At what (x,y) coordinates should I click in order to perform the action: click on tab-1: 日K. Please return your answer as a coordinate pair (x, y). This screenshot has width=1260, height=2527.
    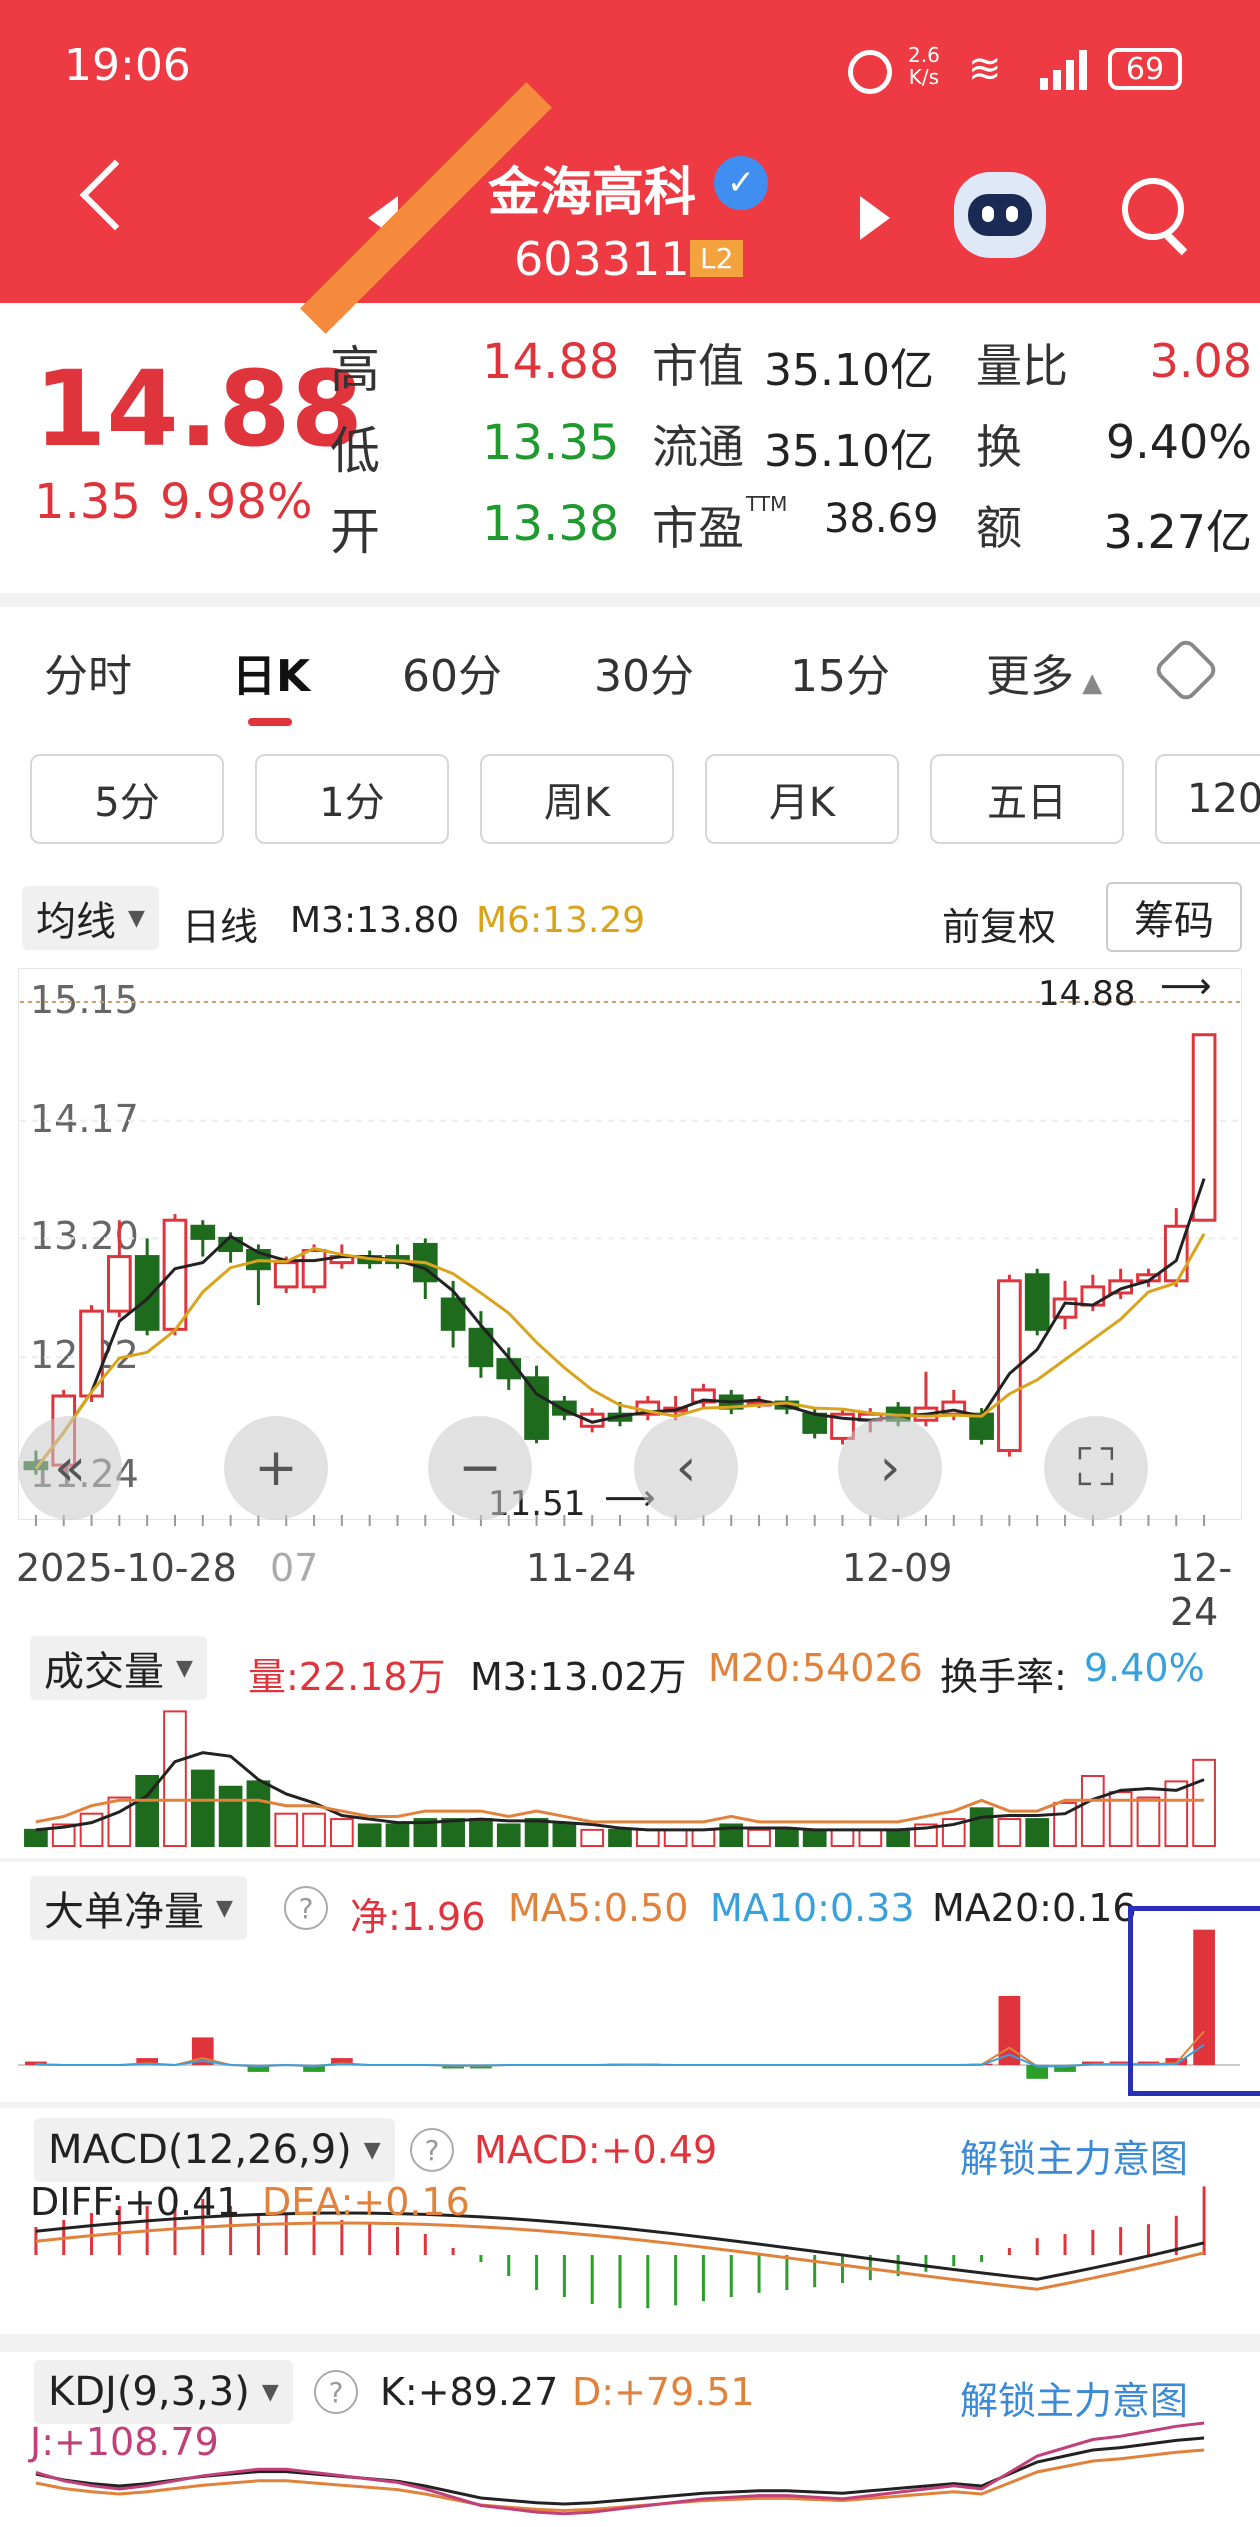
    Looking at the image, I should click on (271, 672).